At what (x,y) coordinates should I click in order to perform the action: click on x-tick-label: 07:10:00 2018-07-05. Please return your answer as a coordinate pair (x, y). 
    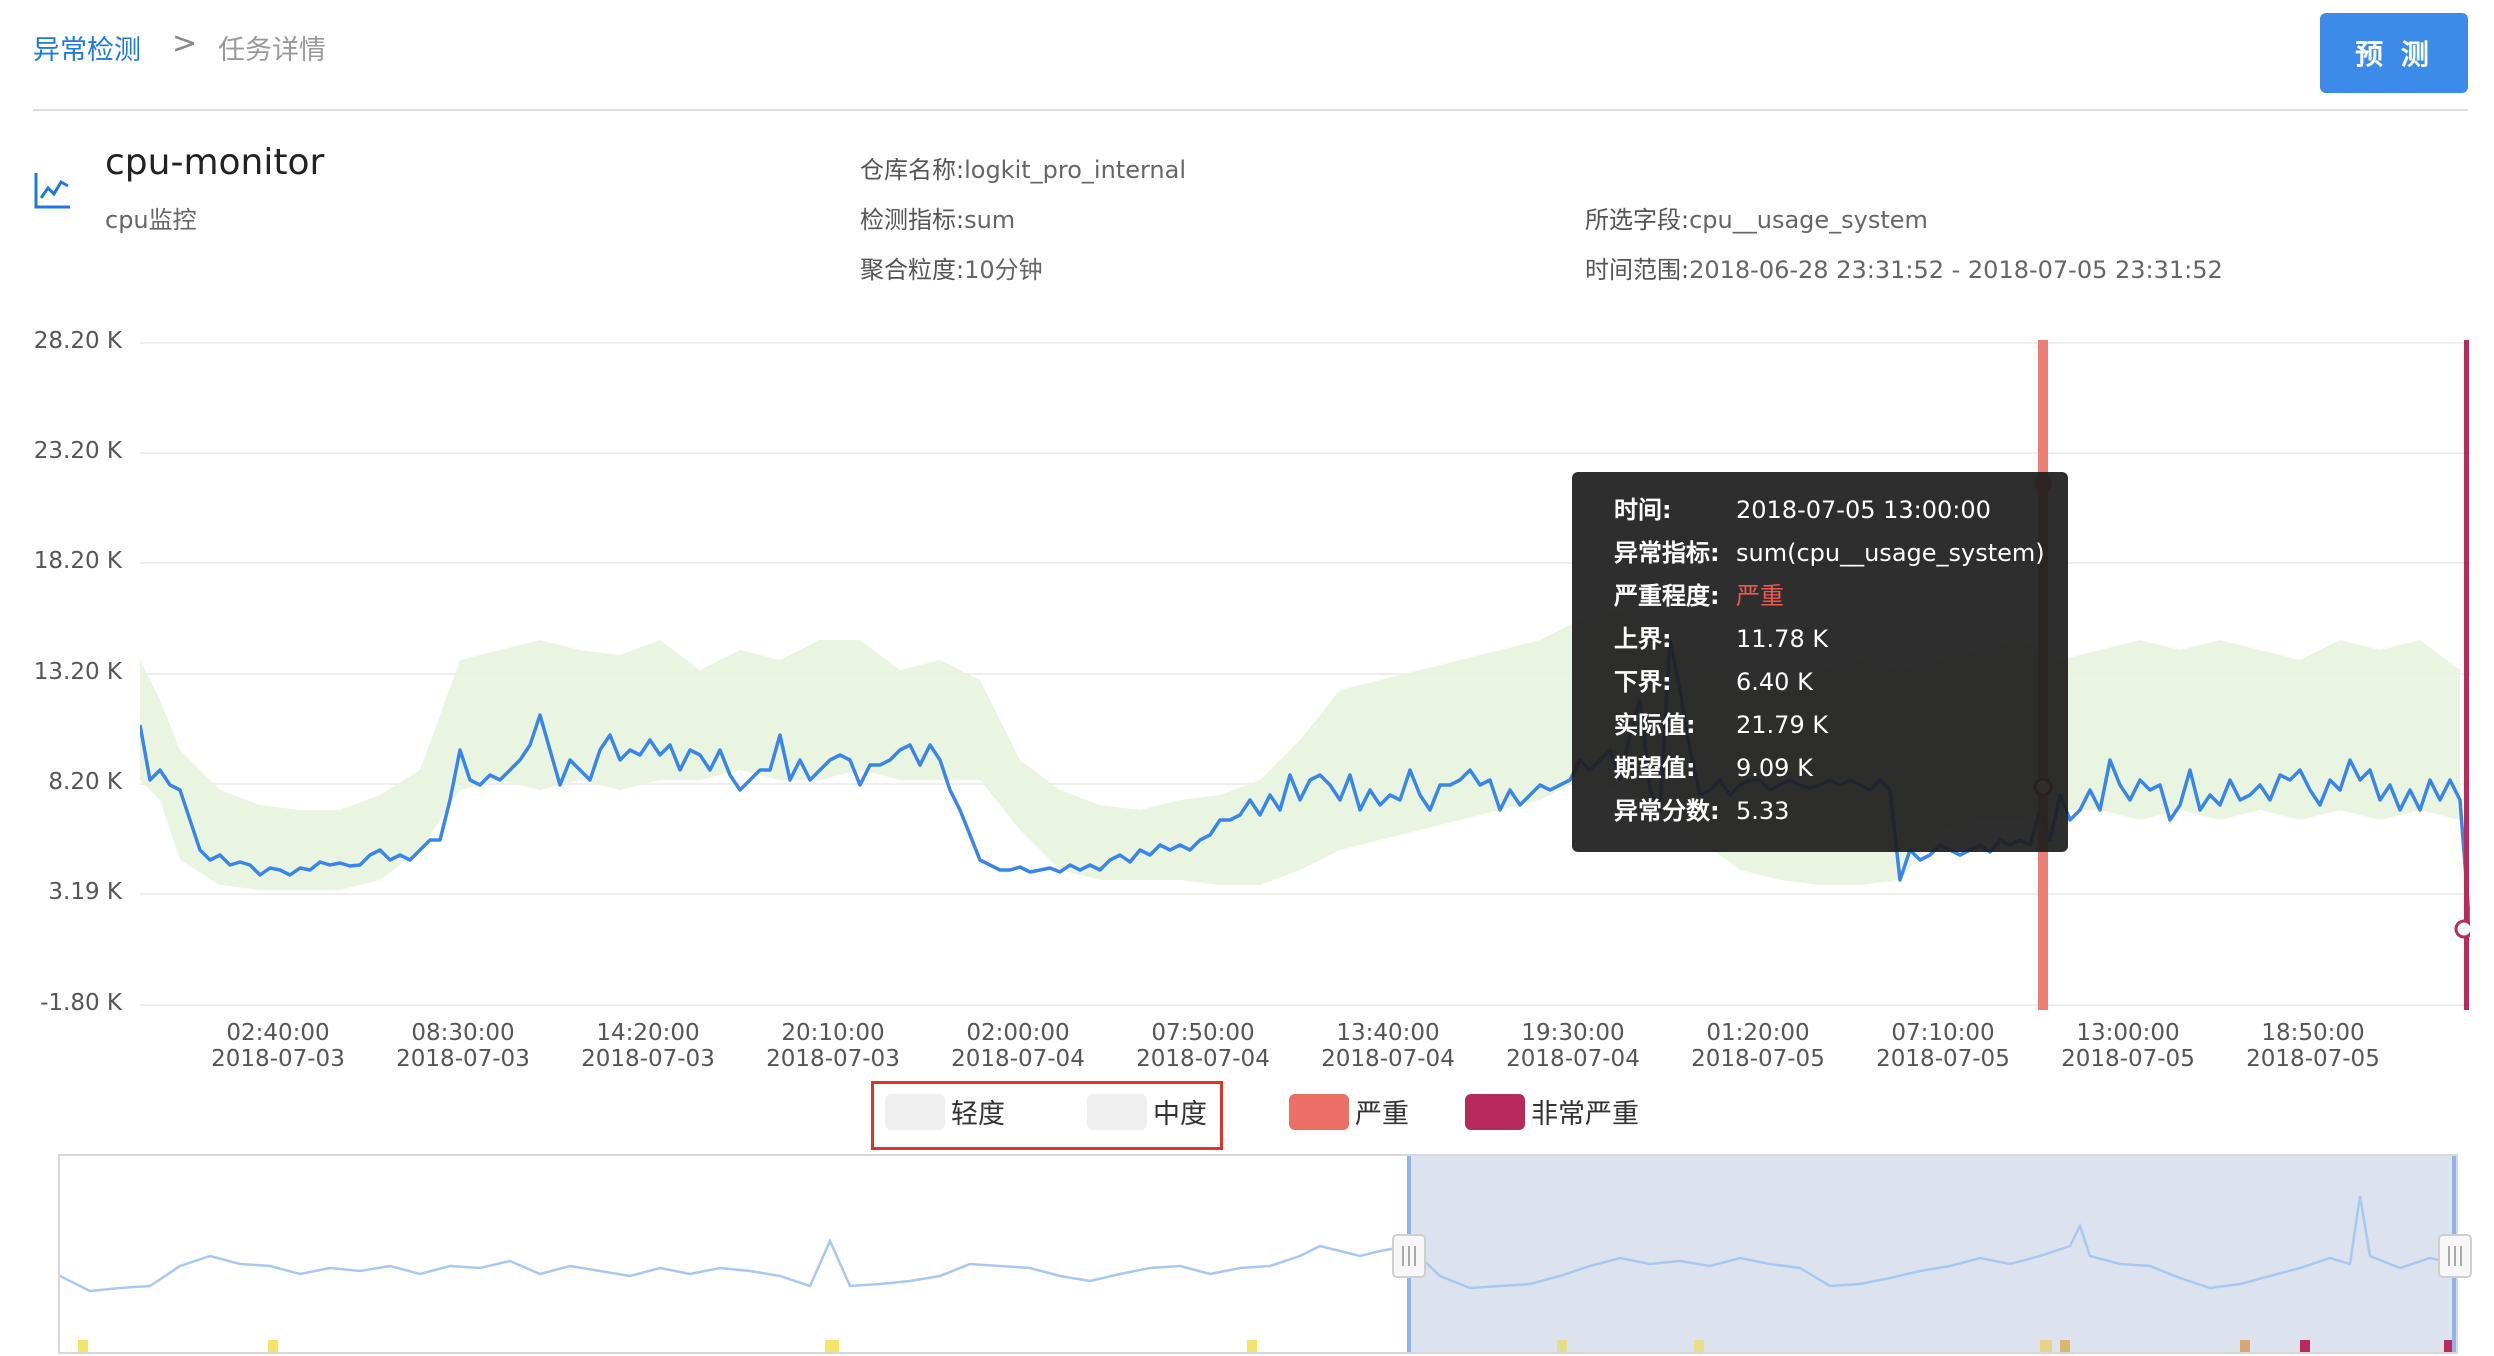
    Looking at the image, I should click on (1943, 1046).